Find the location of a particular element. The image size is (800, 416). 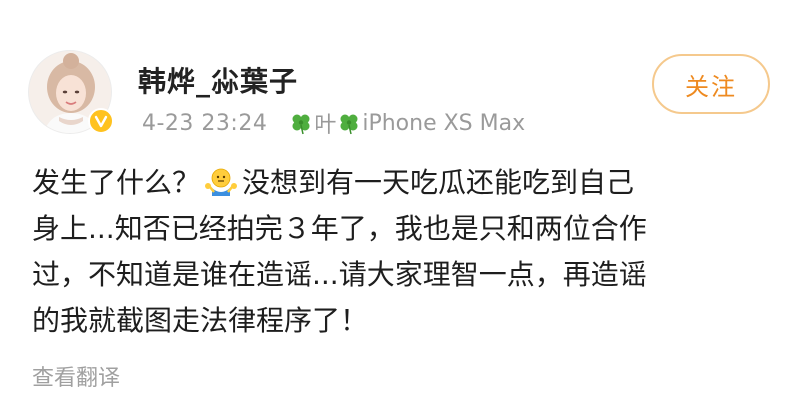

content-text-1b: 没想到有一天吃瓜还能吃到自己 is located at coordinates (438, 182).